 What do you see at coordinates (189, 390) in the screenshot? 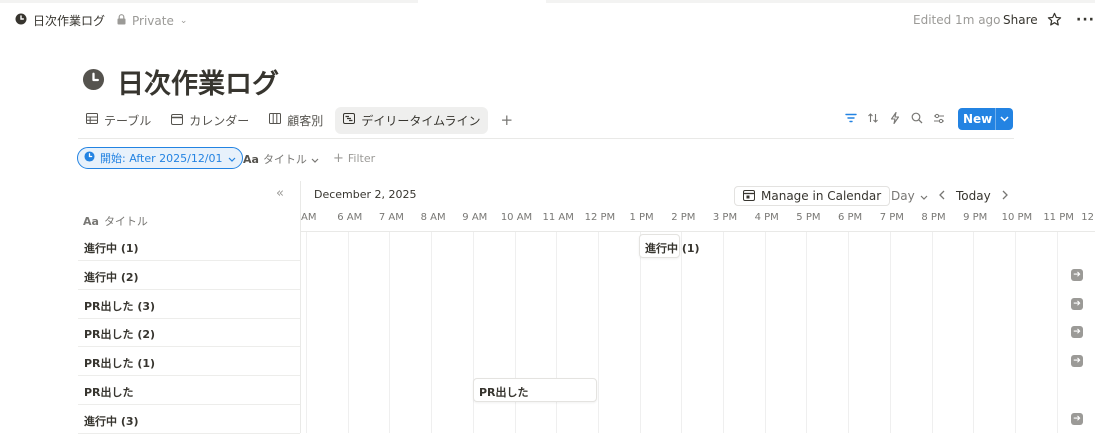
I see `timeline-row: PR出した` at bounding box center [189, 390].